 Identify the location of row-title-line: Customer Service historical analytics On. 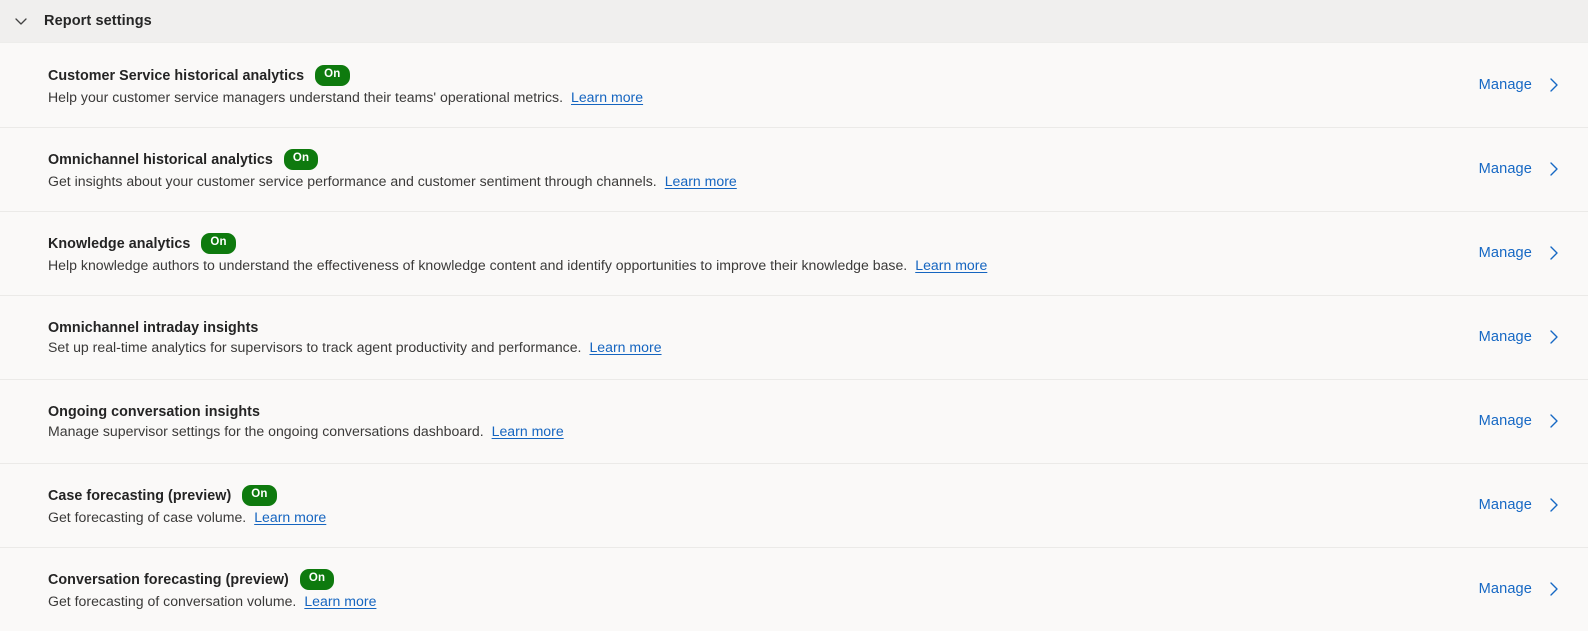
(345, 75).